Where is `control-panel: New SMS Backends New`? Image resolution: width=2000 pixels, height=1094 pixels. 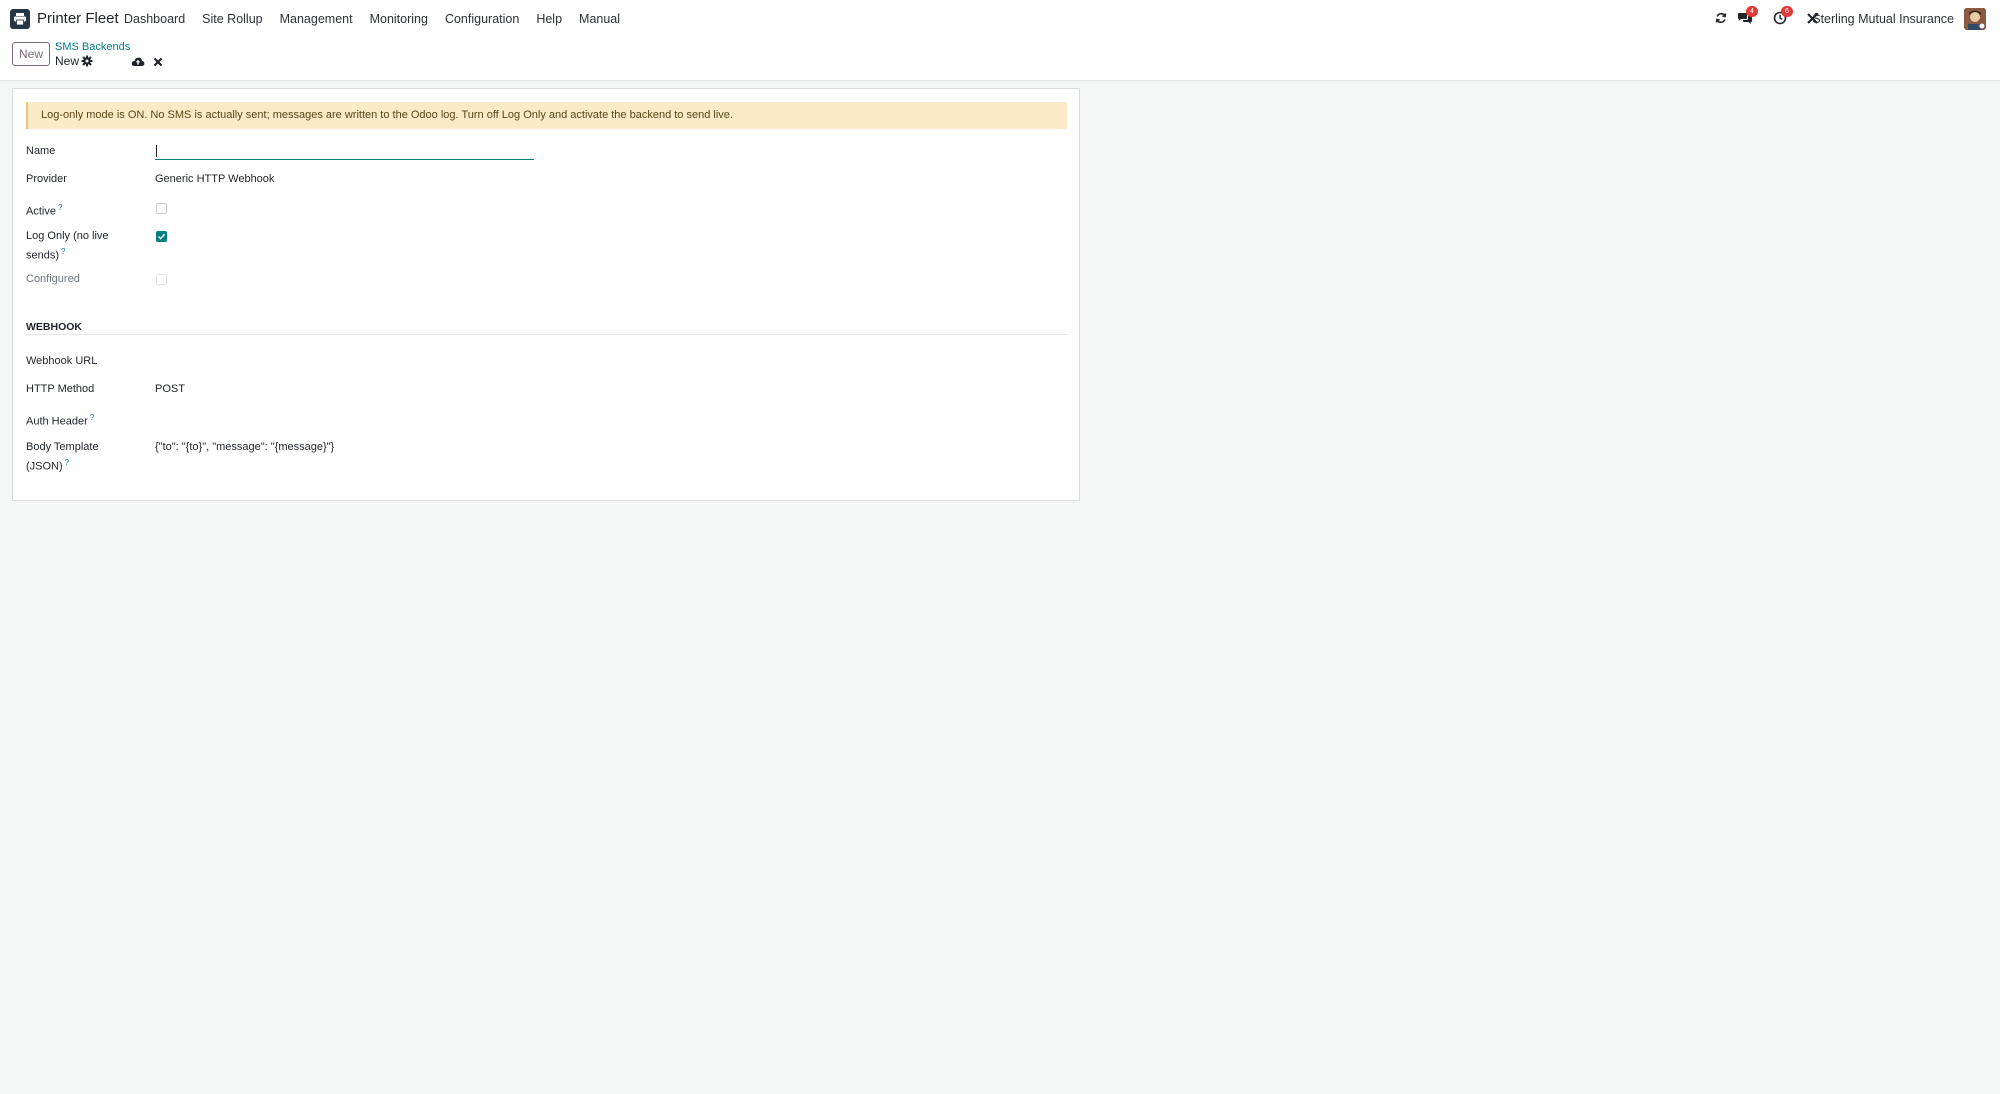
control-panel: New SMS Backends New is located at coordinates (1000, 58).